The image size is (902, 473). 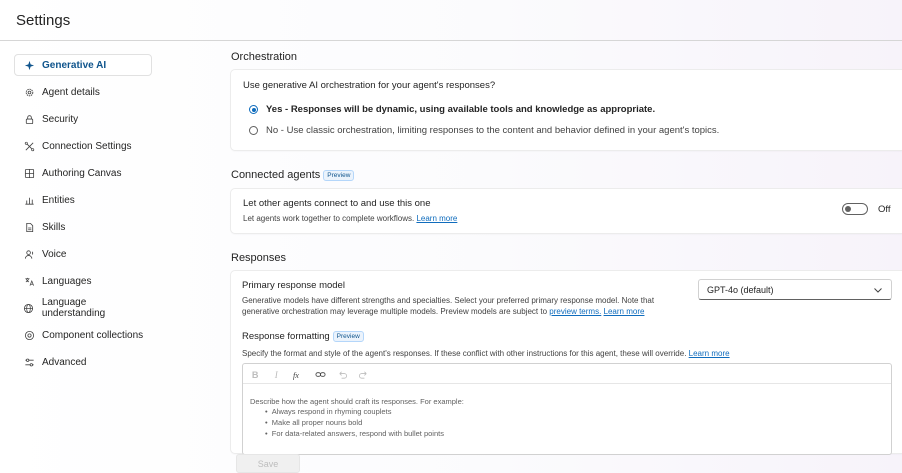 What do you see at coordinates (83, 254) in the screenshot?
I see `sidebar-item-voice: Voice` at bounding box center [83, 254].